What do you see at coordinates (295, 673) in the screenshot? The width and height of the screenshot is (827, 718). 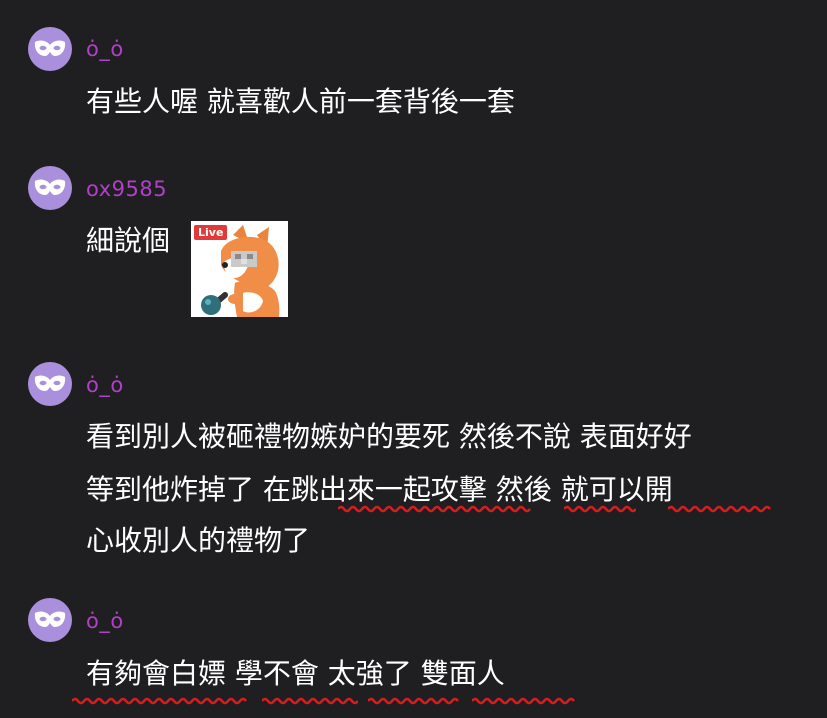 I see `message-text: 有夠會白嫖 學不會 太強了 雙面人` at bounding box center [295, 673].